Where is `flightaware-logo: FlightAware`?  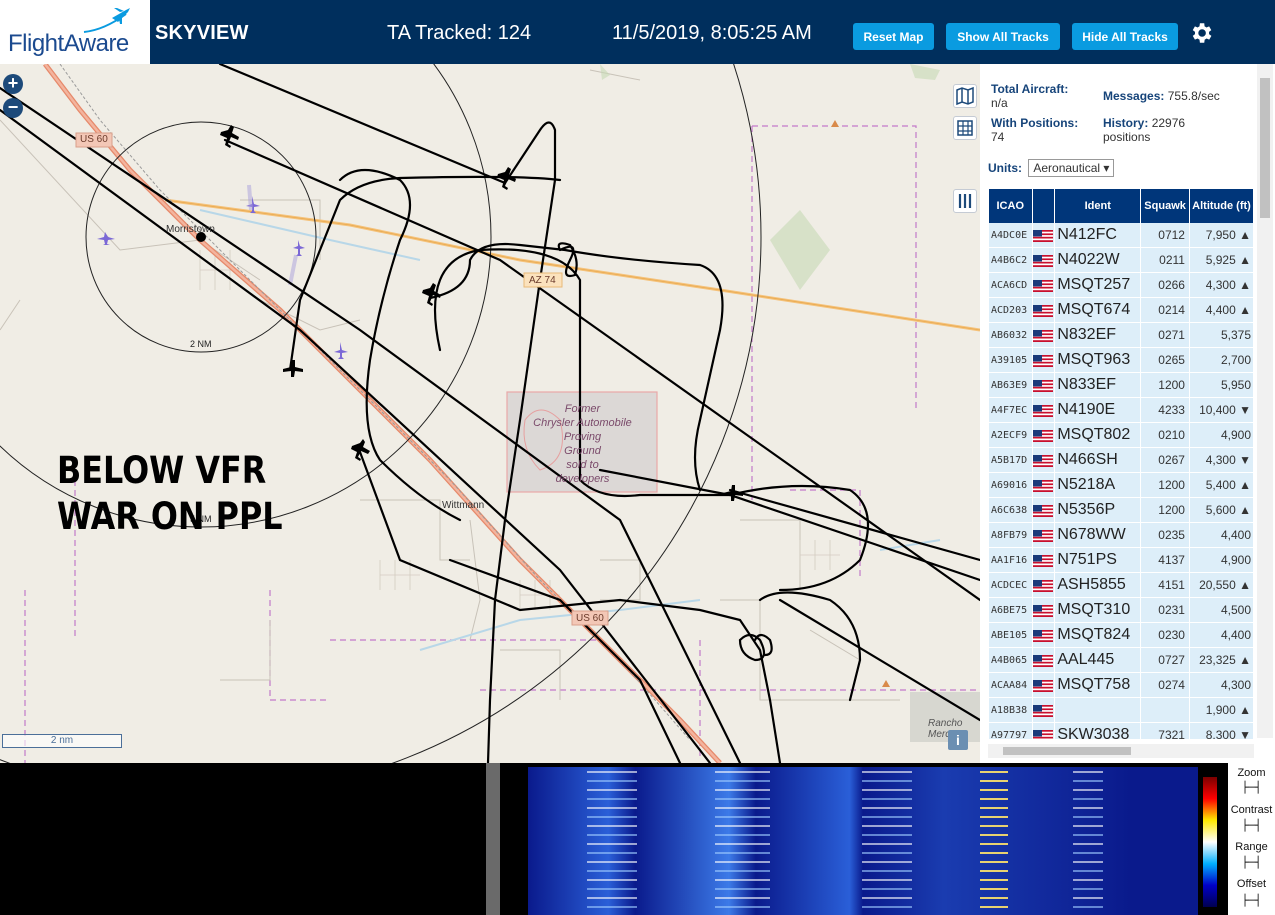
flightaware-logo: FlightAware is located at coordinates (75, 32).